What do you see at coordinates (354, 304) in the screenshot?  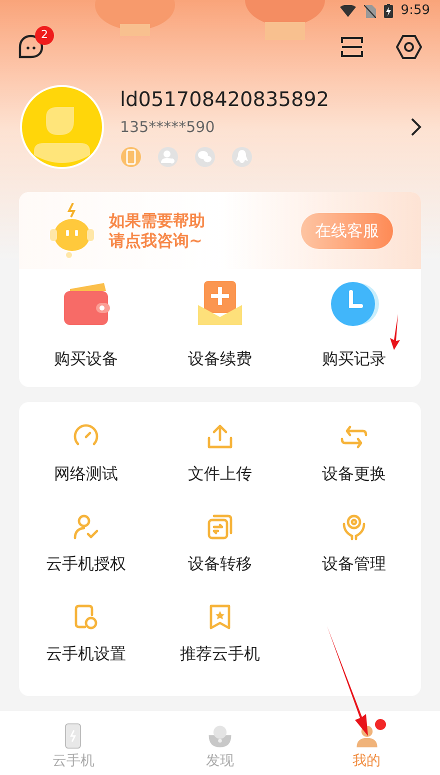 I see `clock-icon` at bounding box center [354, 304].